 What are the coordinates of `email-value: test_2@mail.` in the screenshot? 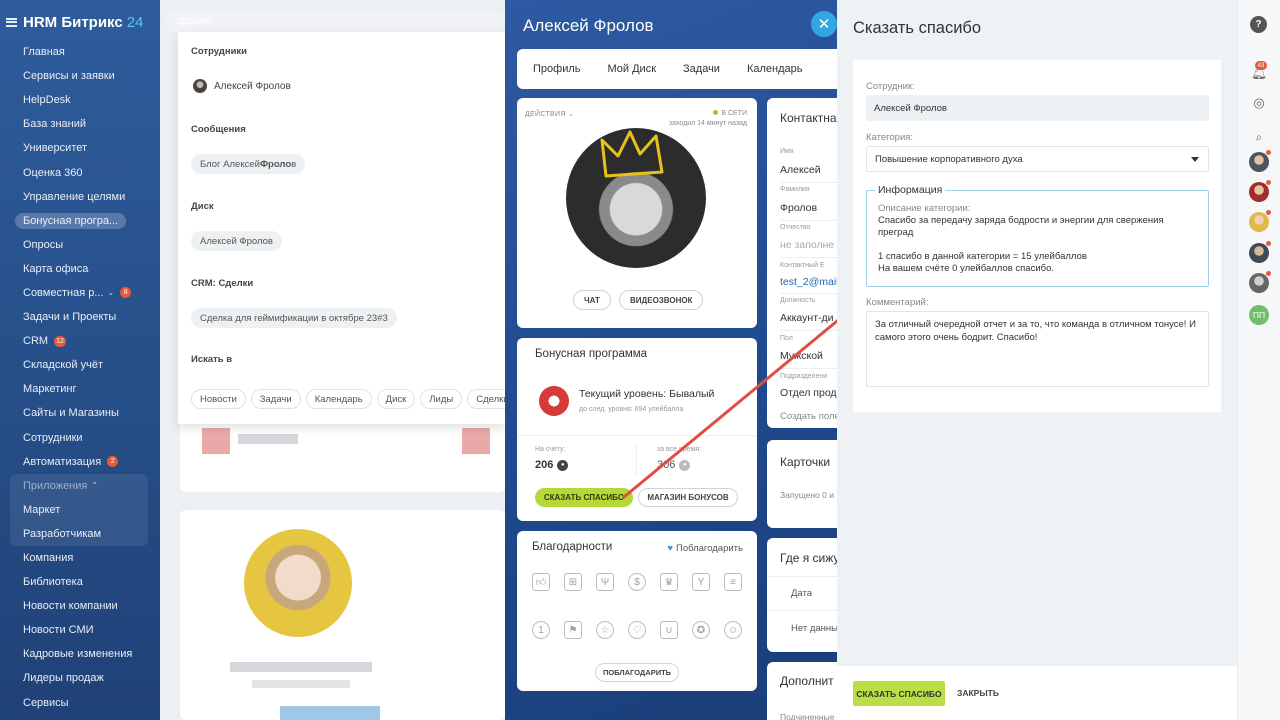 It's located at (808, 282).